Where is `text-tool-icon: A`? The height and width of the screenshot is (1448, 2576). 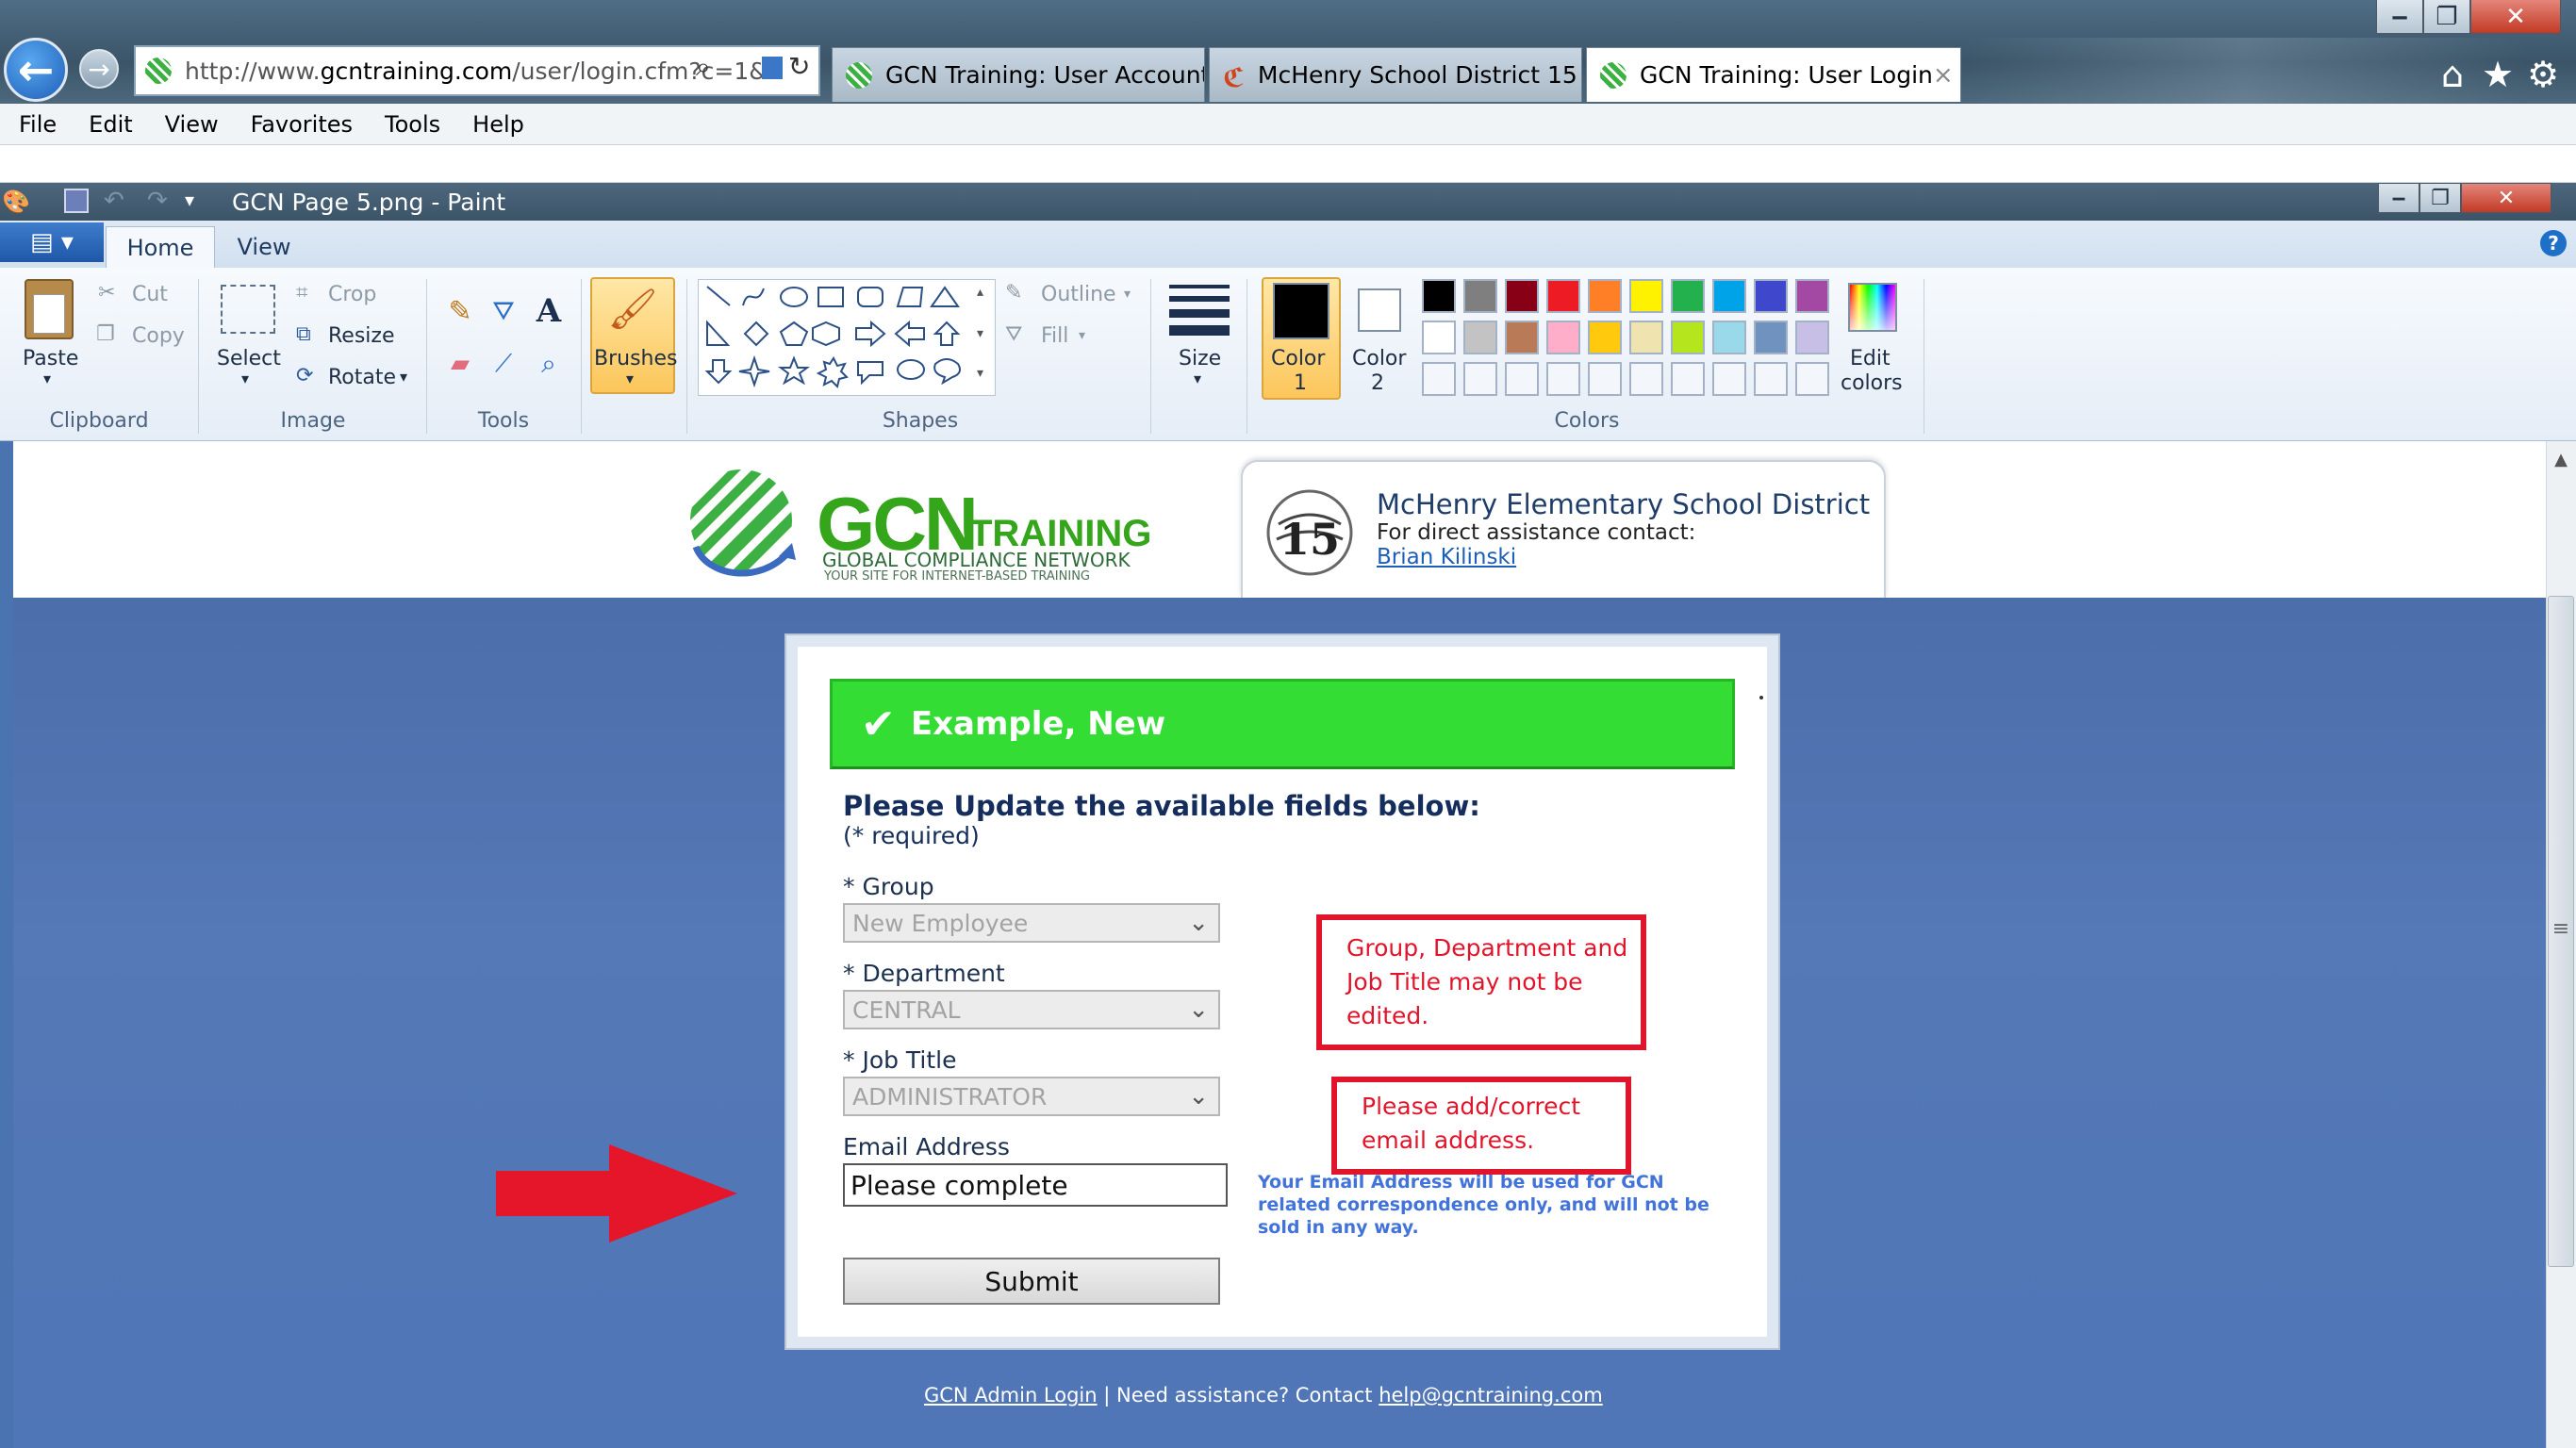 text-tool-icon: A is located at coordinates (549, 311).